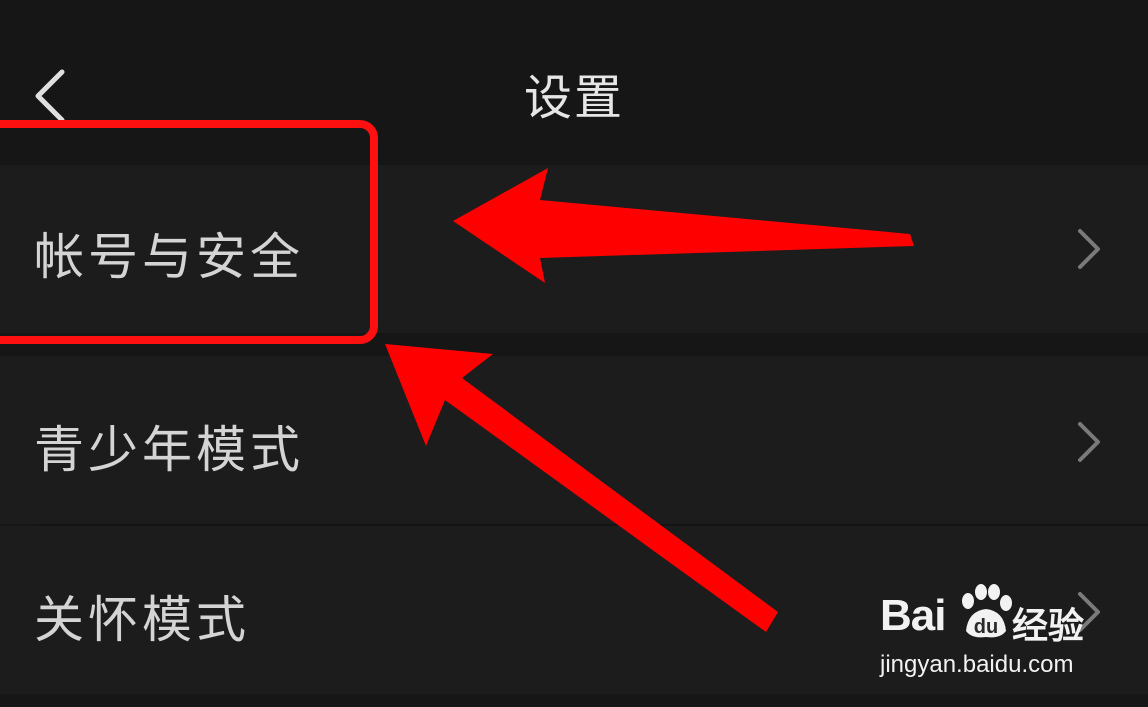 Image resolution: width=1148 pixels, height=707 pixels. Describe the element at coordinates (977, 664) in the screenshot. I see `watermark-url: jingyan.baidu.com` at that location.